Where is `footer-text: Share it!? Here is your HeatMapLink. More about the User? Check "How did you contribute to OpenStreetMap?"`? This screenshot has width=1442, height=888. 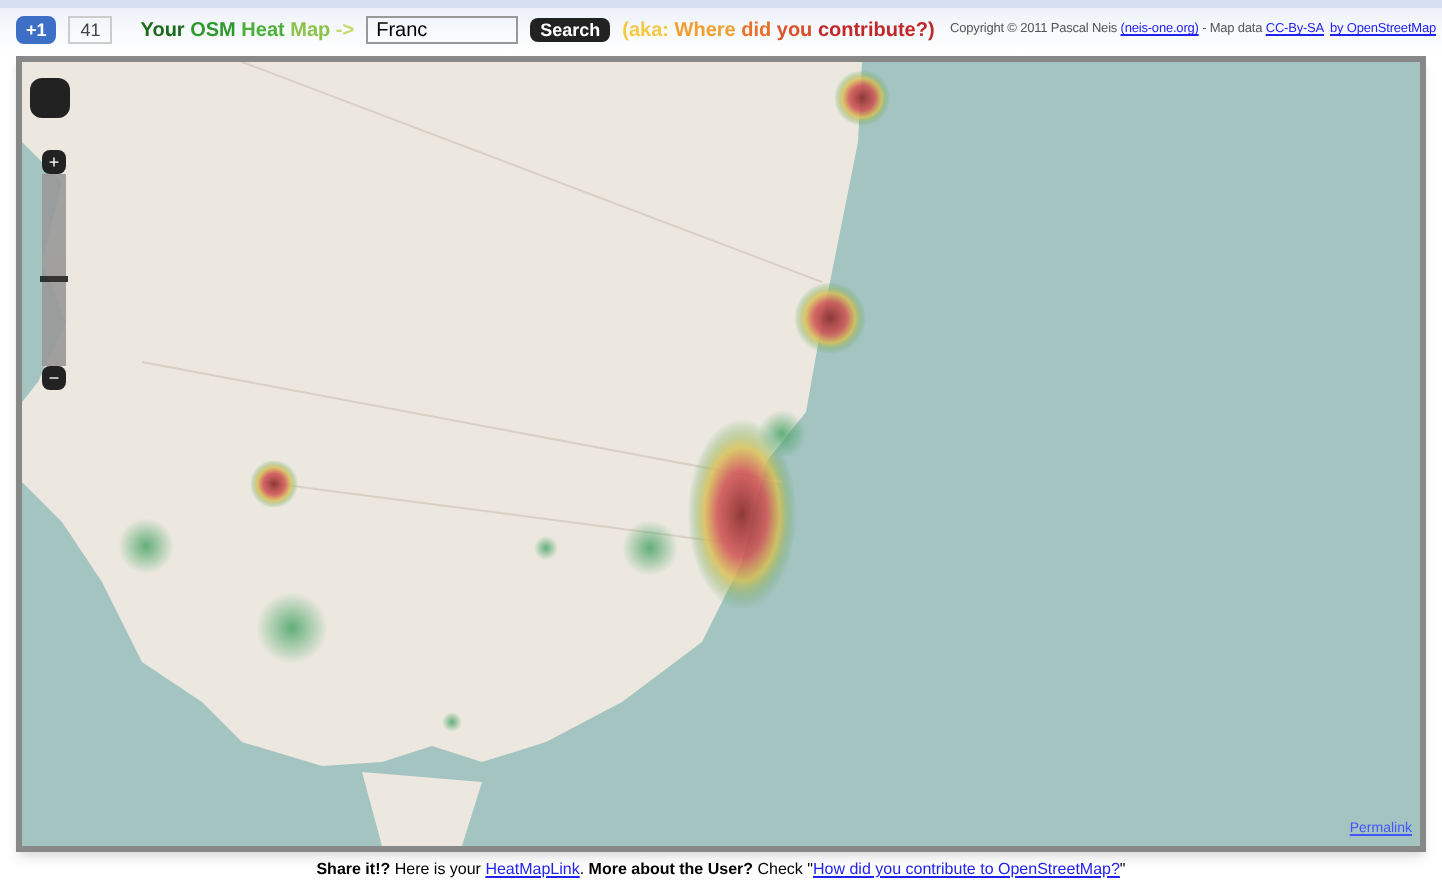
footer-text: Share it!? Here is your HeatMapLink. More about the User? Check "How did you contribute to OpenStreetMap?" is located at coordinates (721, 870).